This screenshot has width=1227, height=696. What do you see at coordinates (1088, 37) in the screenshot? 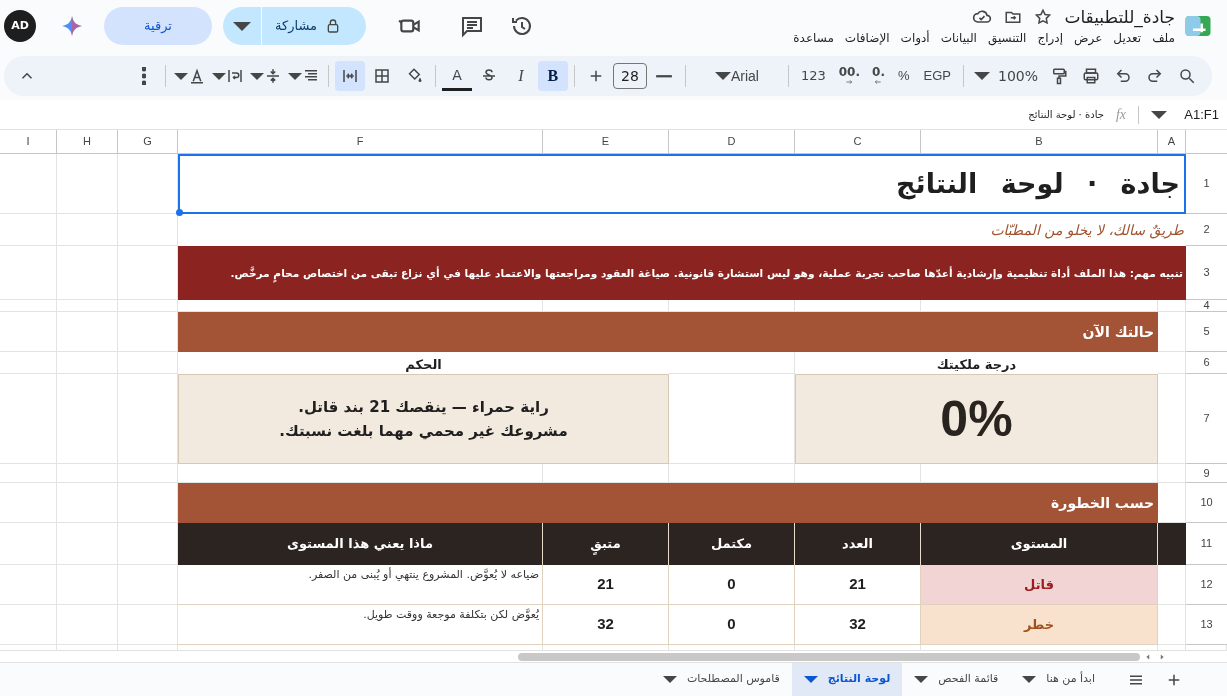
I see `menu-item: عرض` at bounding box center [1088, 37].